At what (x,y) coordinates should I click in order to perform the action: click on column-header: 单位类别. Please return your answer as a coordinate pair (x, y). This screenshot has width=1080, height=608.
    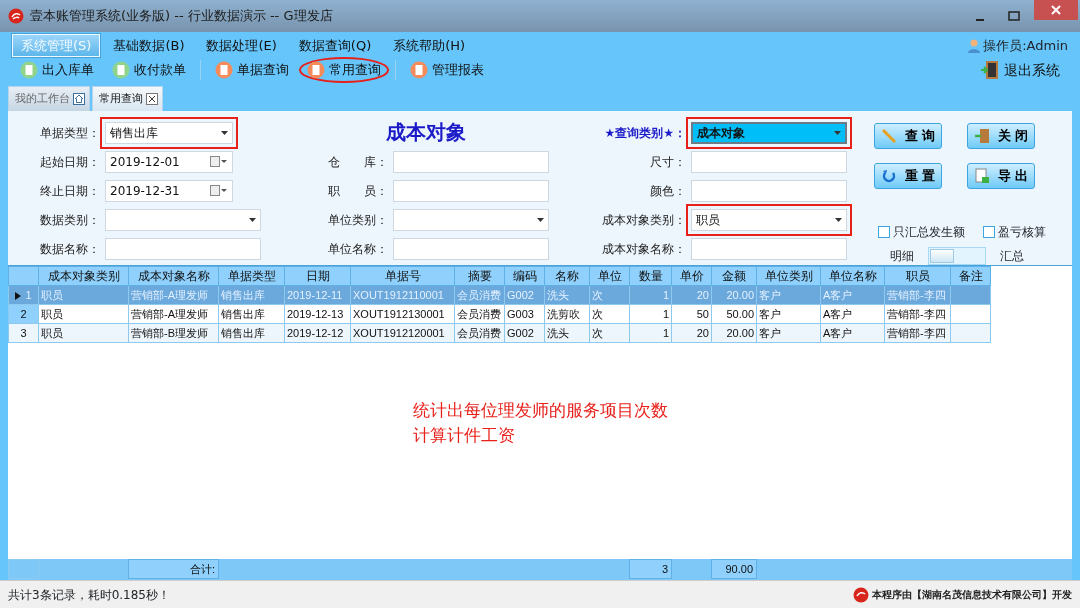
    Looking at the image, I should click on (788, 276).